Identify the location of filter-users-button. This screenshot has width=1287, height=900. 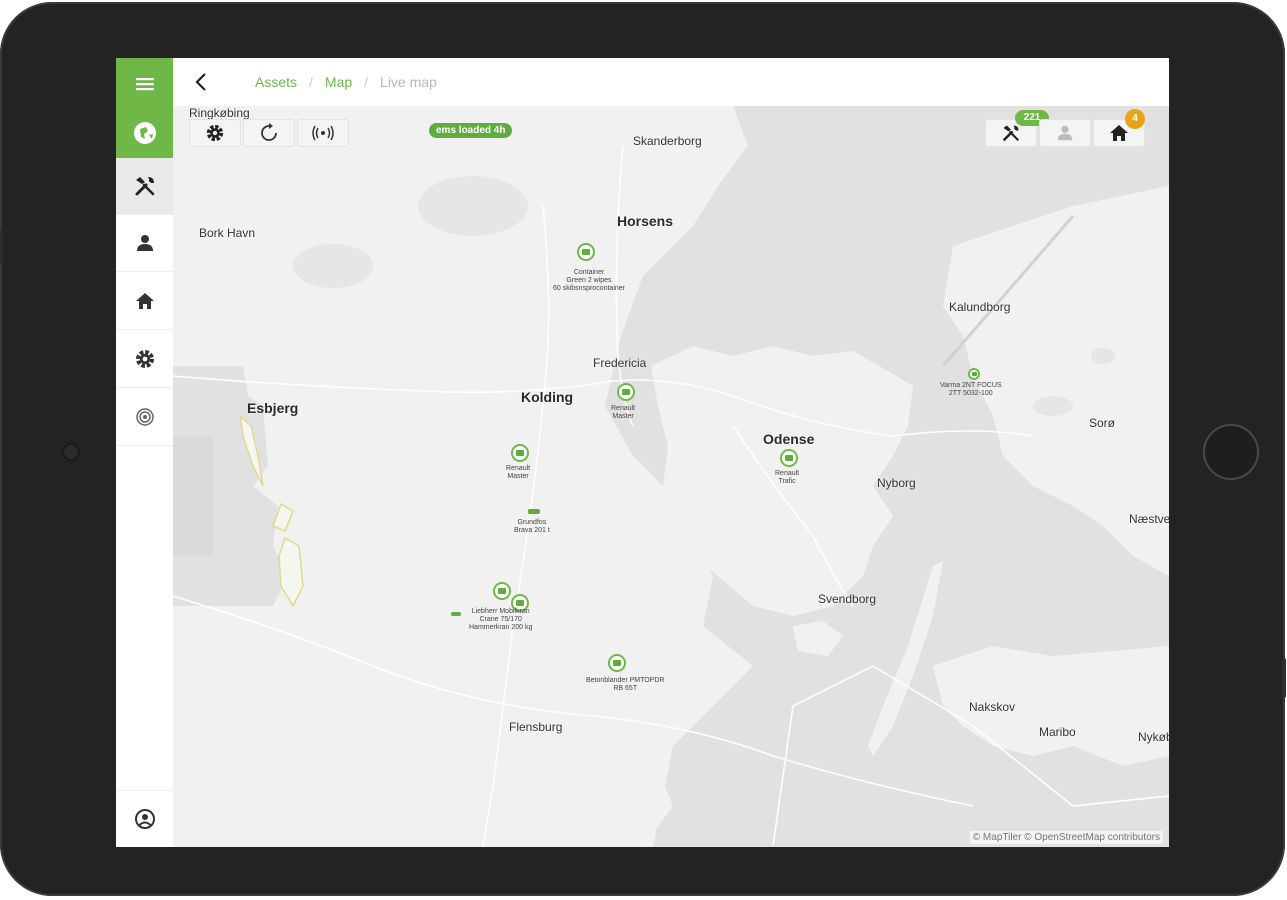
(1065, 133).